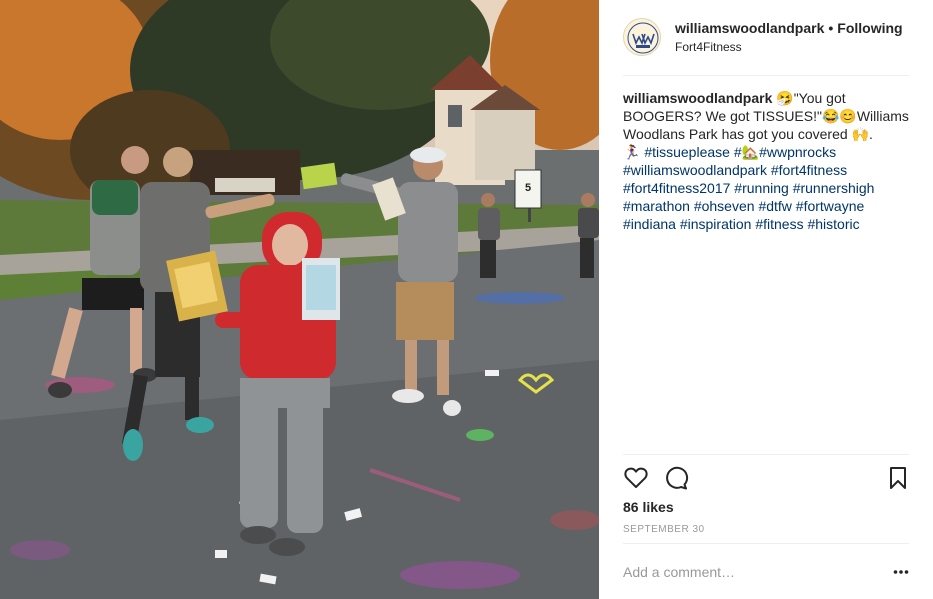  I want to click on post-date: SEPTEMBER 30, so click(664, 529).